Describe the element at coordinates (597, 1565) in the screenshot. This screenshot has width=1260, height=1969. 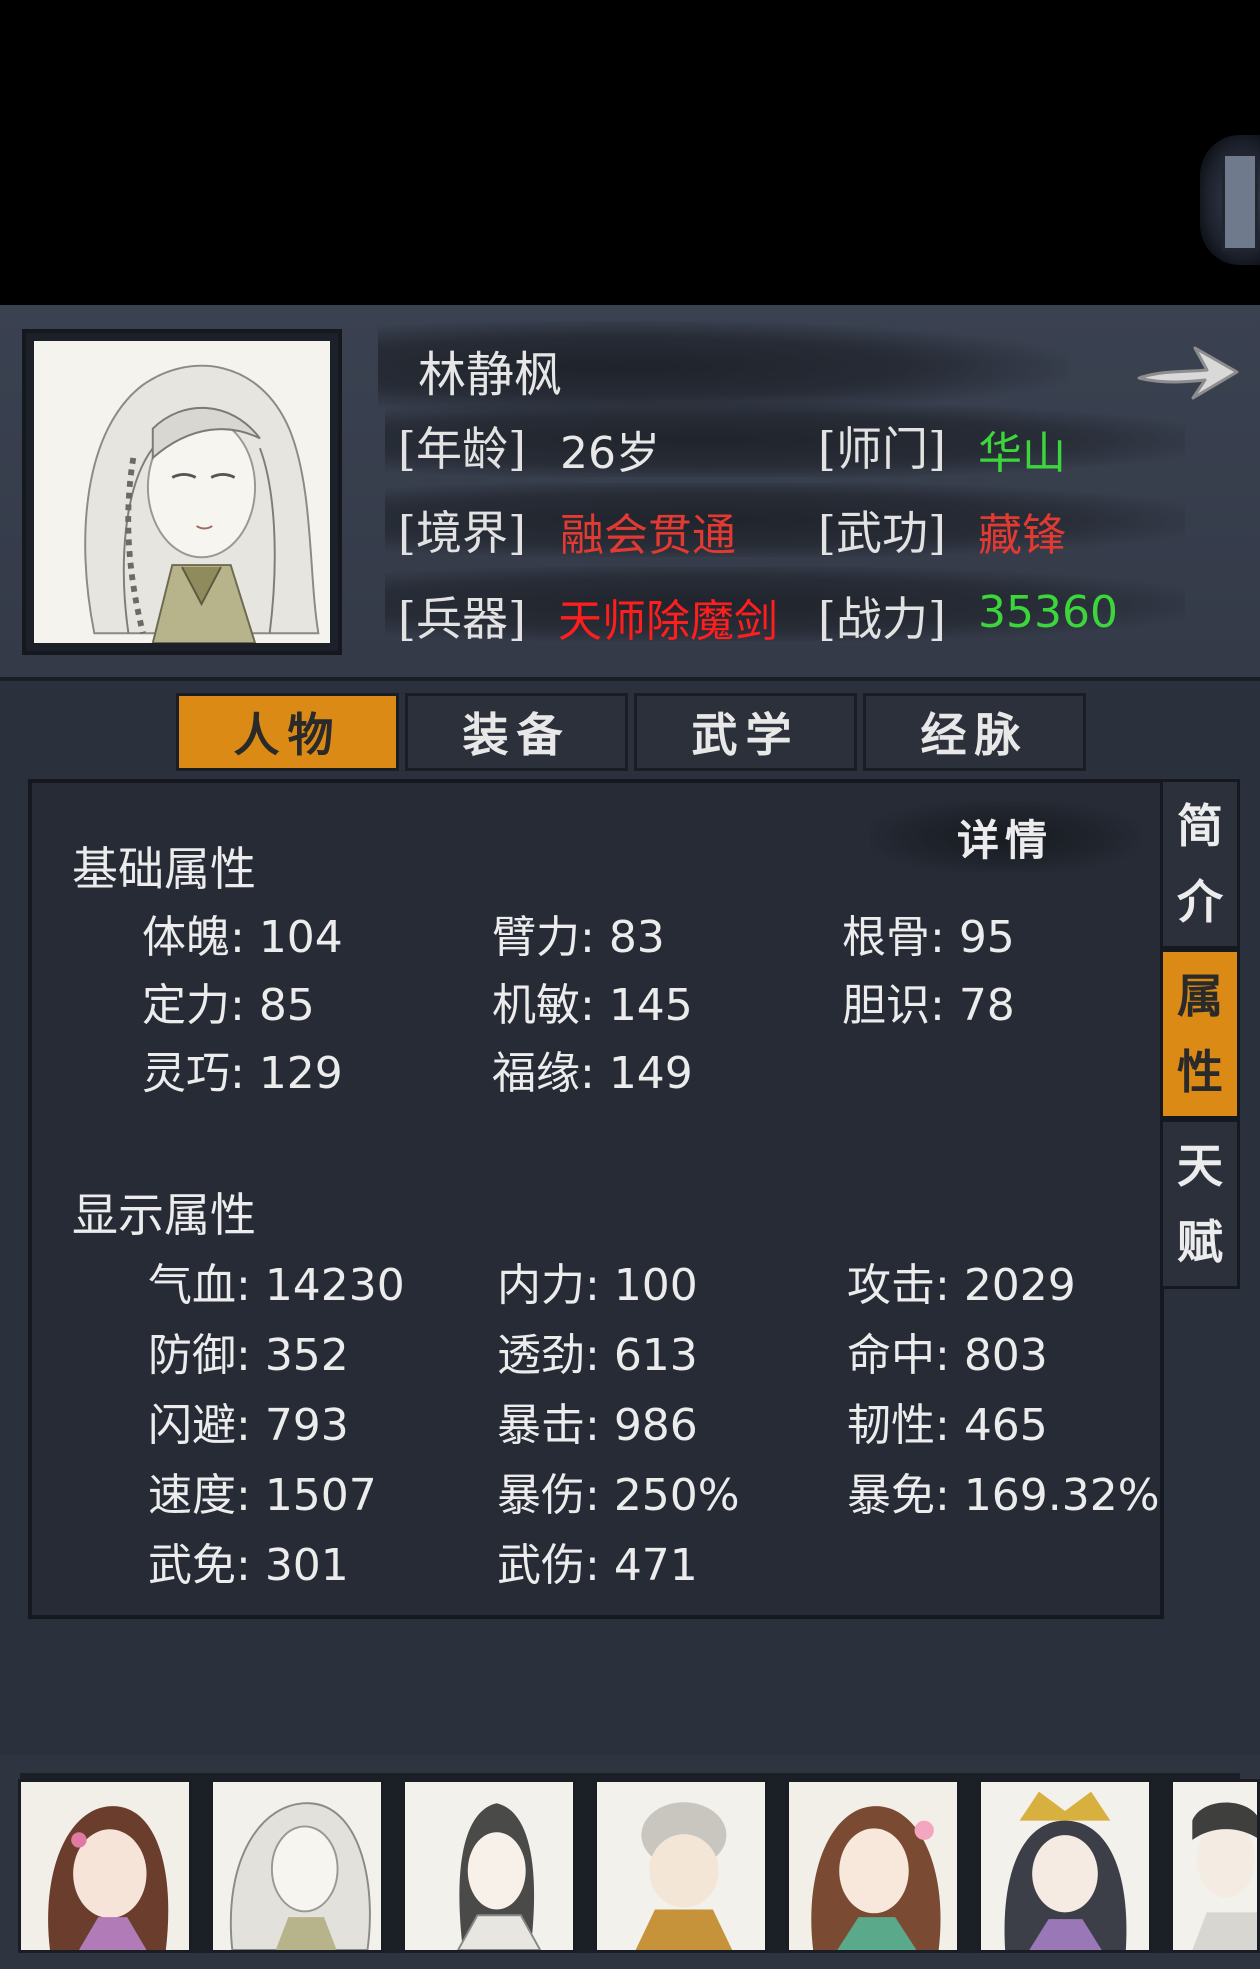
I see `stat-wushang: 武伤: 471` at that location.